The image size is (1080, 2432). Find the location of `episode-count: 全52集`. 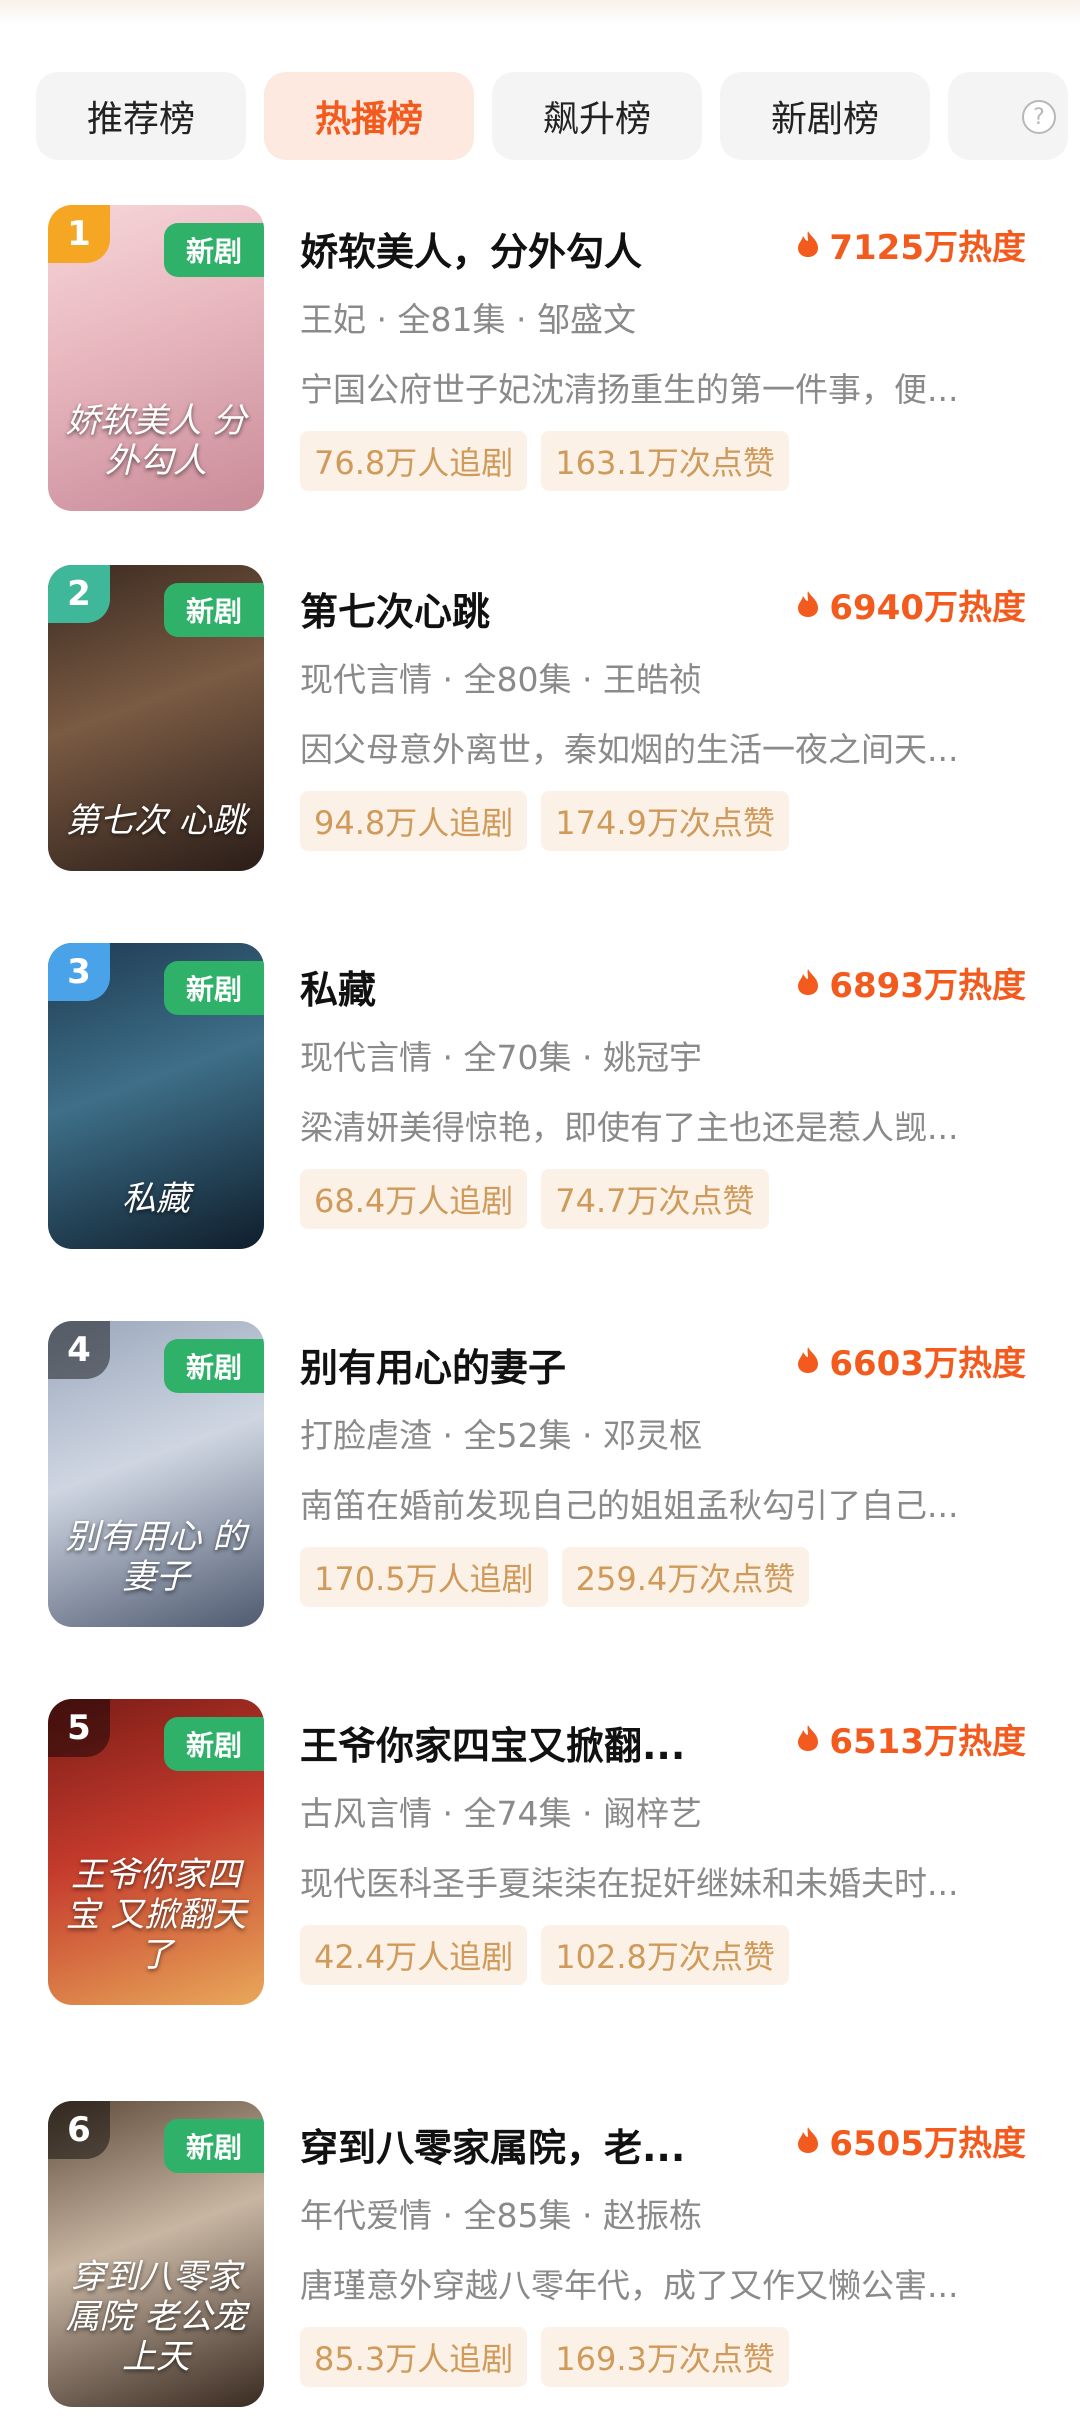

episode-count: 全52集 is located at coordinates (517, 1435).